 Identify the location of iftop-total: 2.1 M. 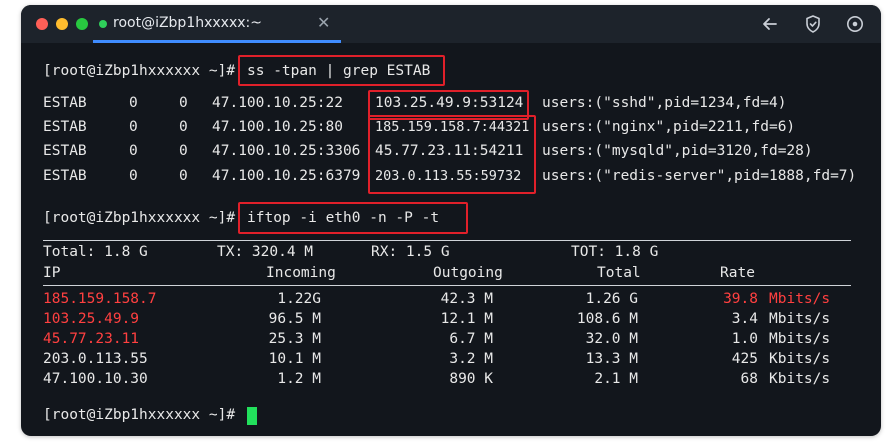
(616, 379).